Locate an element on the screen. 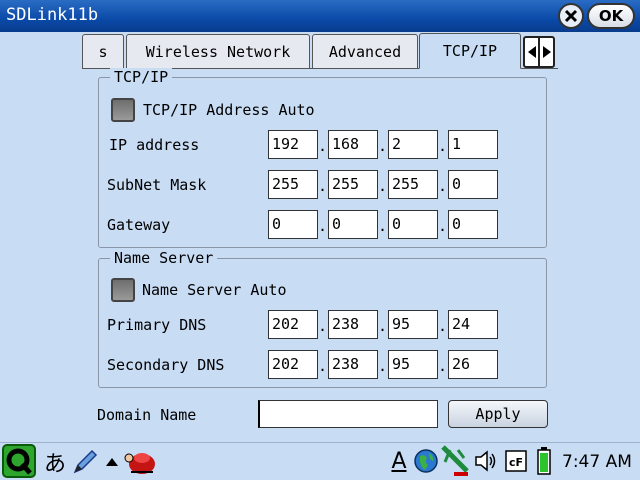 The width and height of the screenshot is (640, 480). clock: 7:47 AM is located at coordinates (597, 462).